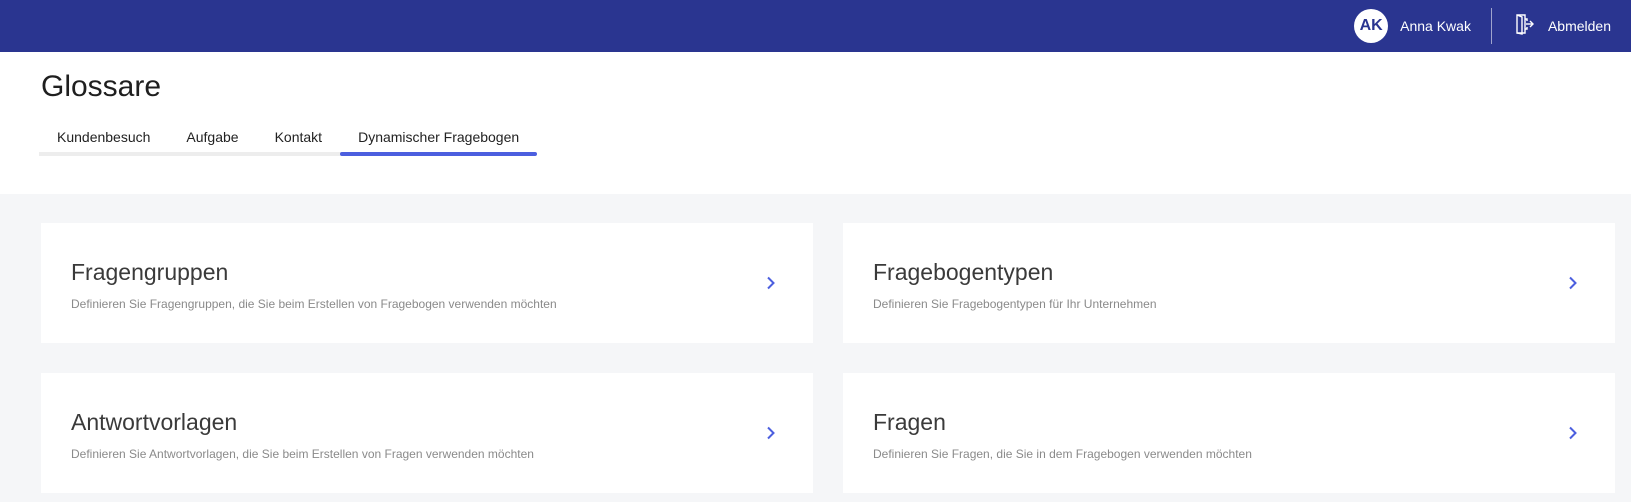 This screenshot has height=502, width=1631. What do you see at coordinates (963, 272) in the screenshot?
I see `card-title: Fragebogentypen` at bounding box center [963, 272].